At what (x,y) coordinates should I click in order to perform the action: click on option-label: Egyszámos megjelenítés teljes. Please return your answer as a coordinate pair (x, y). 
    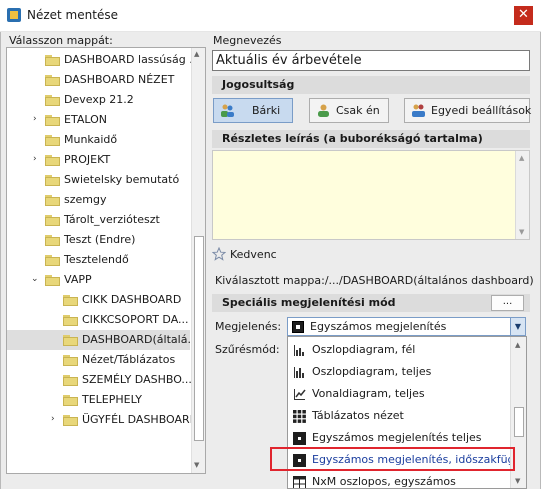
    Looking at the image, I should click on (397, 437).